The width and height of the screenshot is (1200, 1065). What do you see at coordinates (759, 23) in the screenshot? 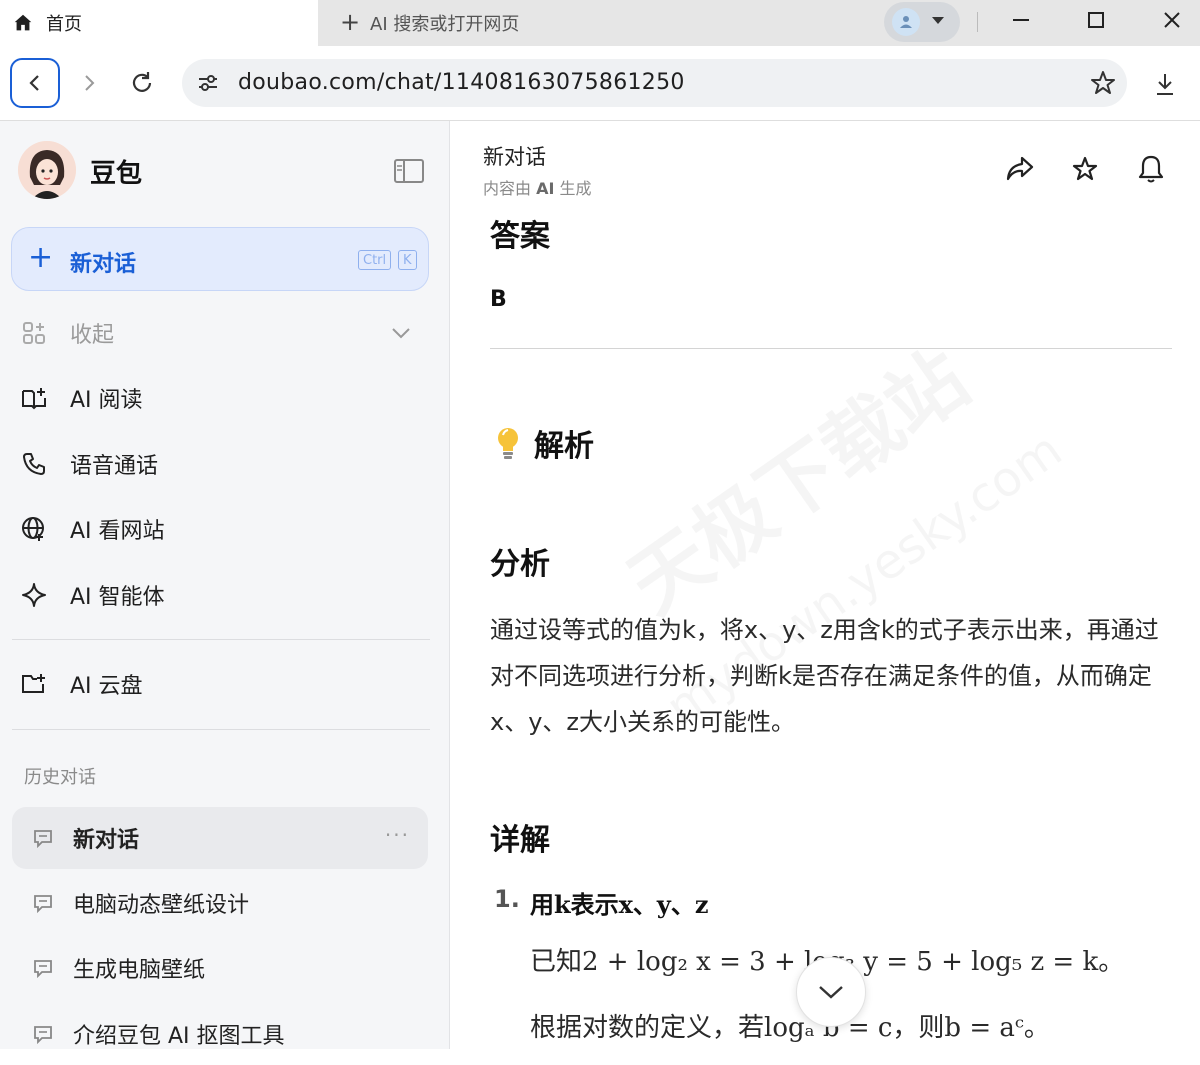
I see `new-tab-search: + AI 搜索或打开网页` at bounding box center [759, 23].